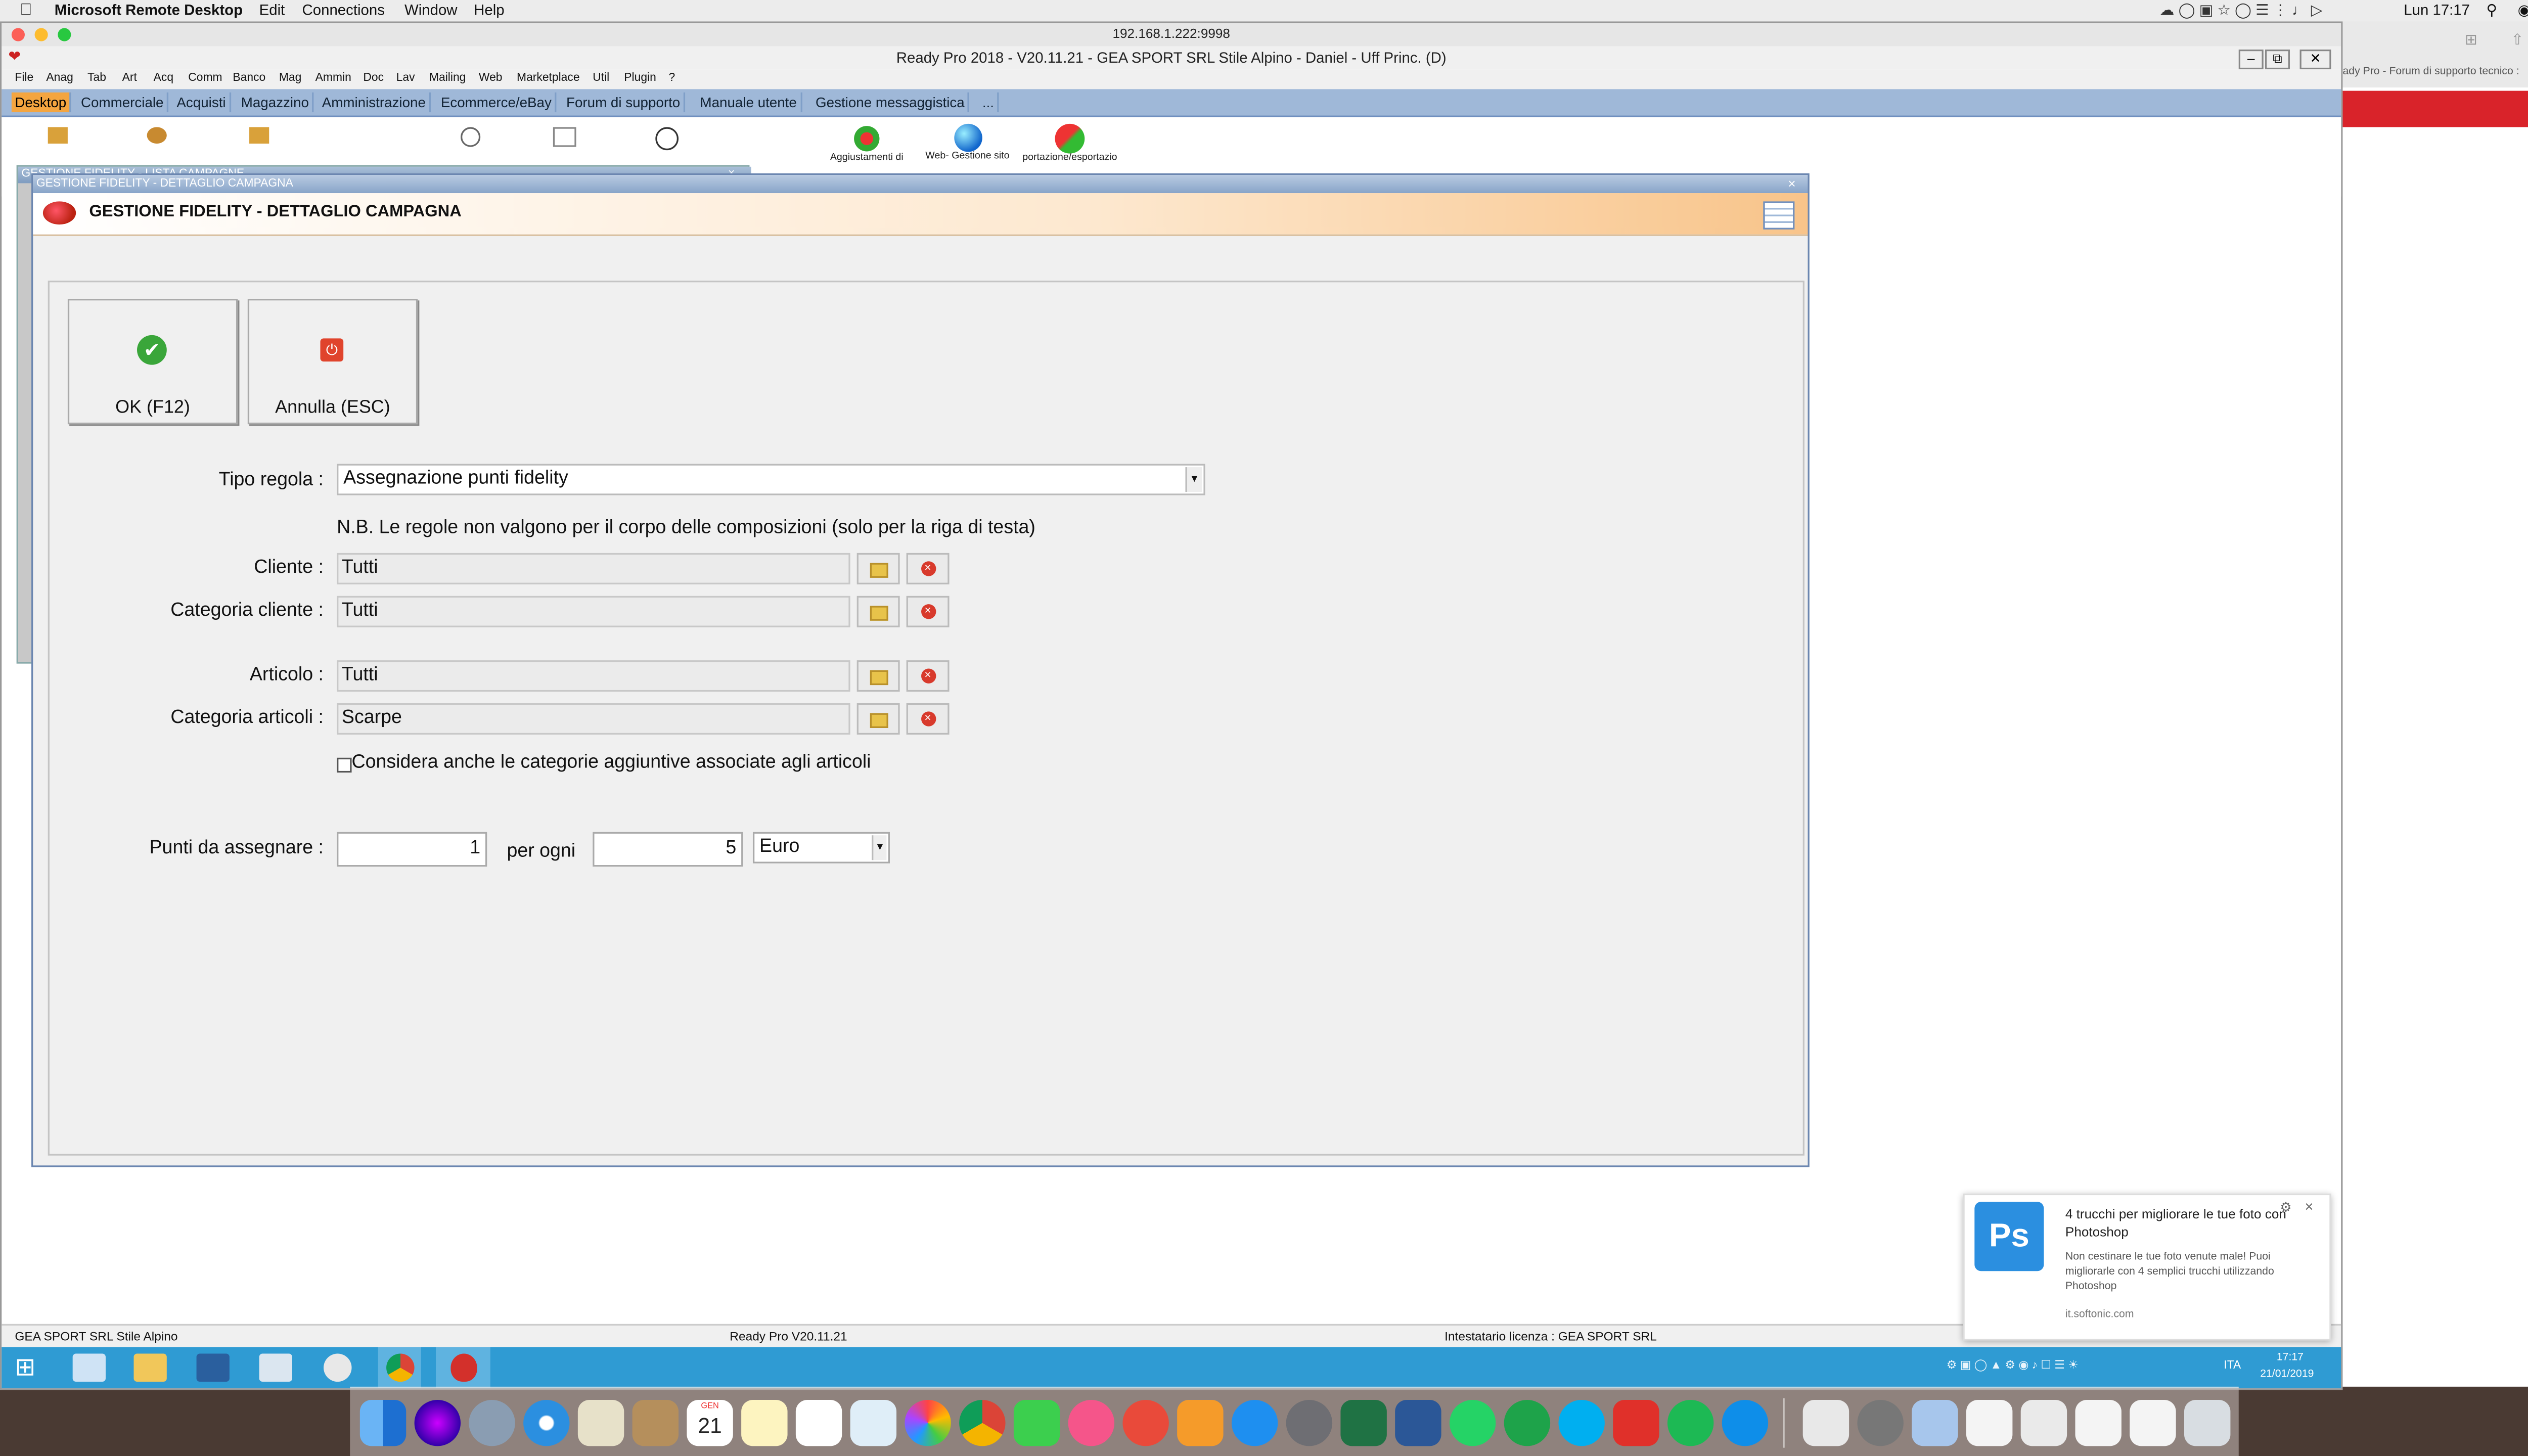  Describe the element at coordinates (149, 10) in the screenshot. I see `app-menu: Microsoft Remote Desktop` at that location.